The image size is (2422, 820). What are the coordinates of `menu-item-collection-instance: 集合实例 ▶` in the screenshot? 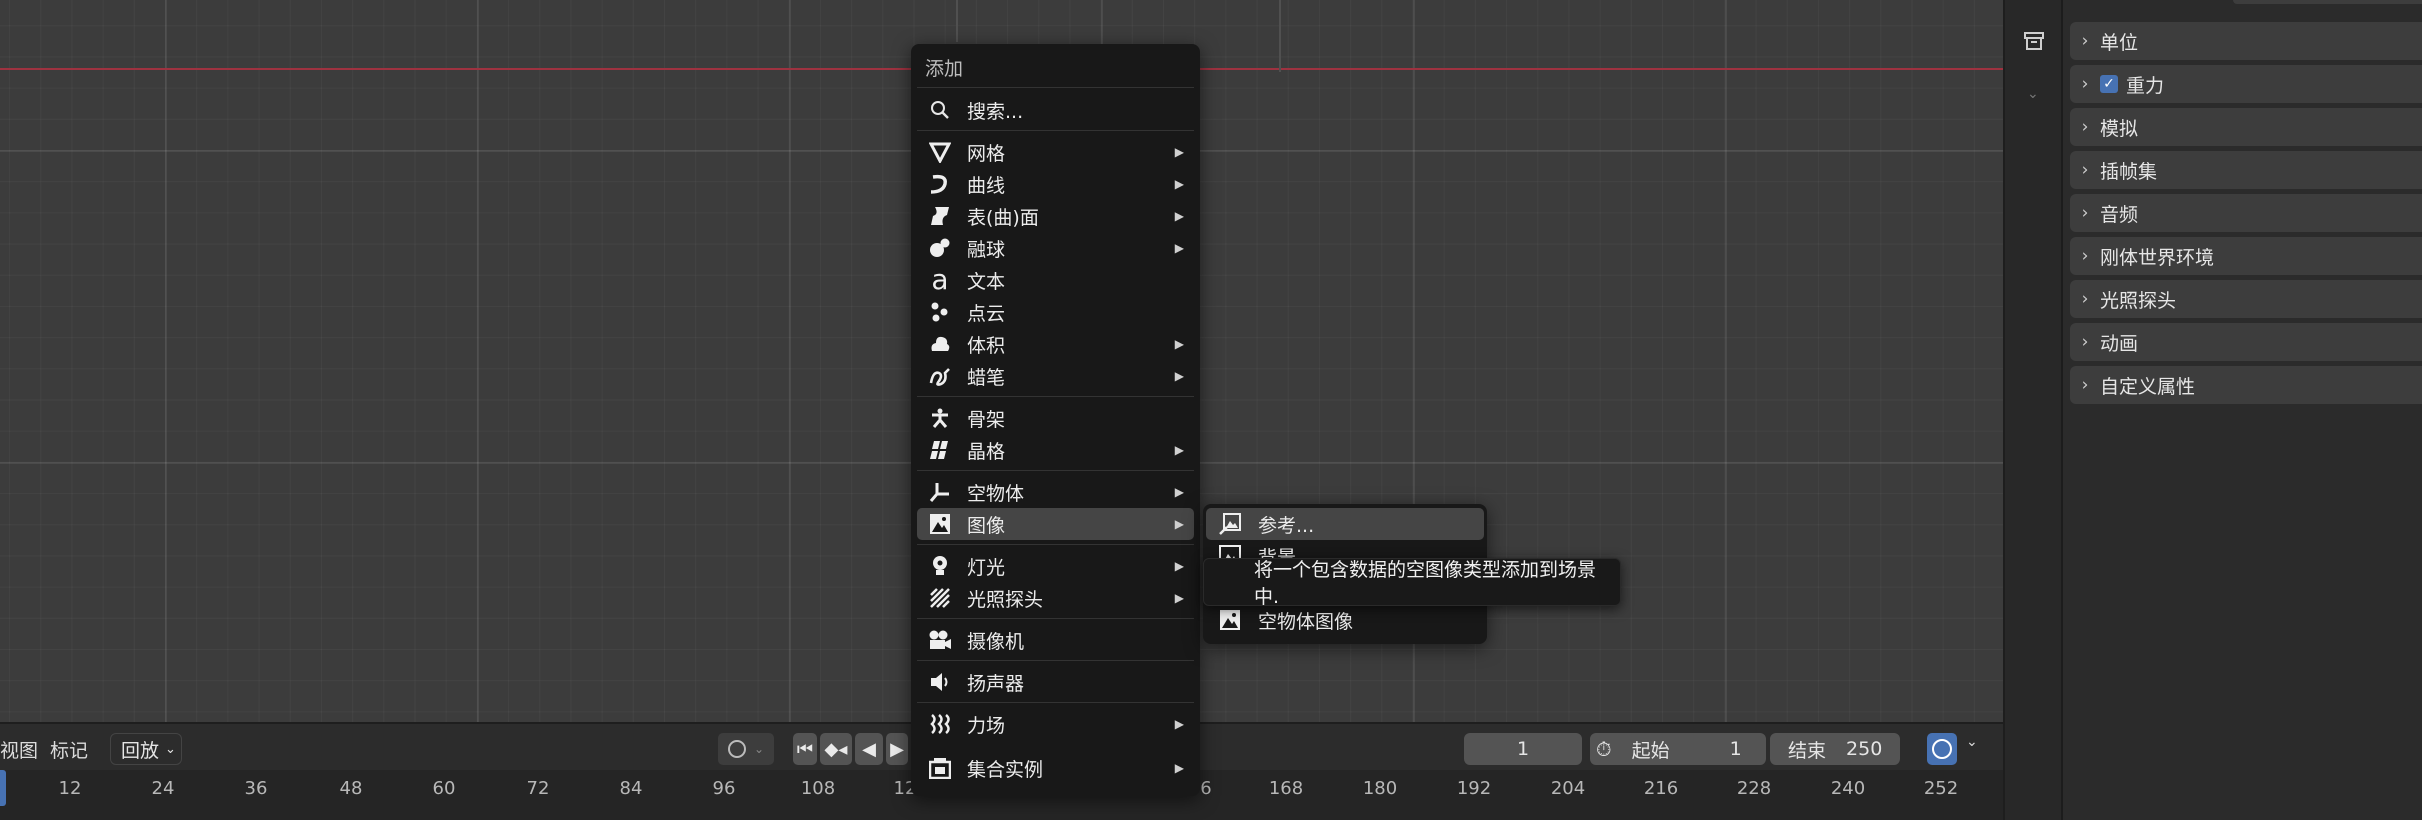 It's located at (1055, 768).